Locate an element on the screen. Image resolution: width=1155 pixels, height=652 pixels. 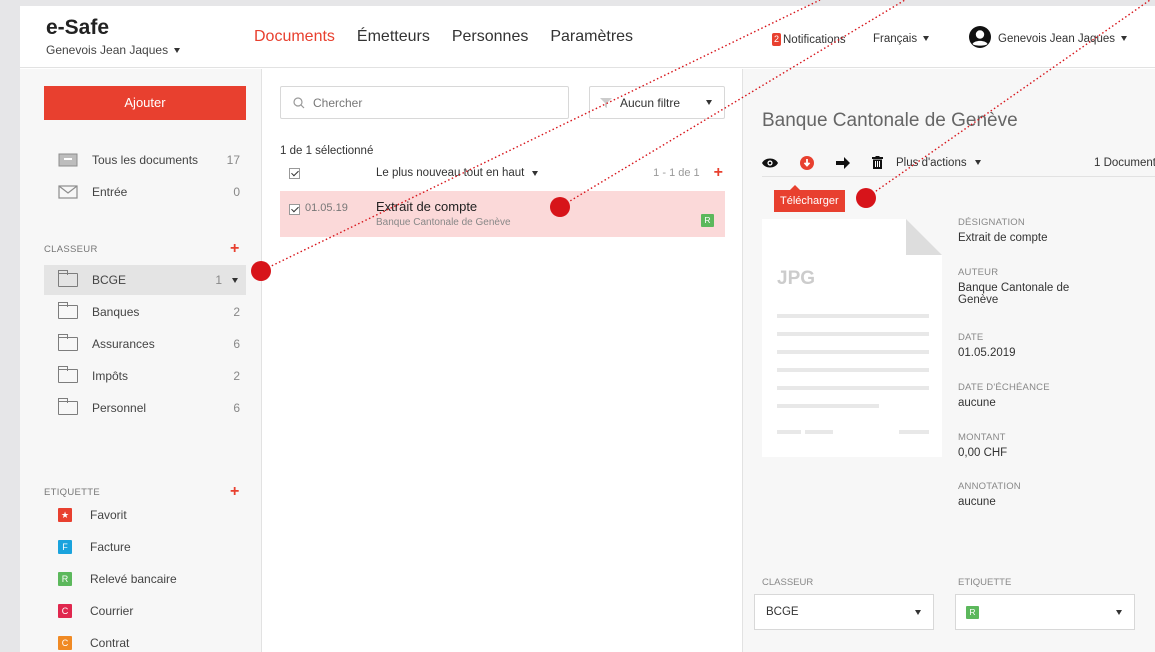
sidebar-item-tag: R Relevé bancaire is located at coordinates (110, 579).